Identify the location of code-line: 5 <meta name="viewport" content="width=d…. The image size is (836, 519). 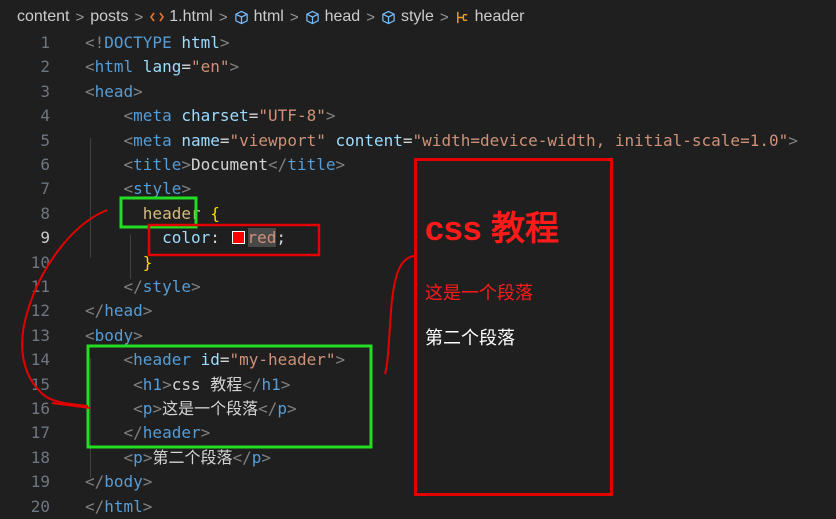
(418, 141).